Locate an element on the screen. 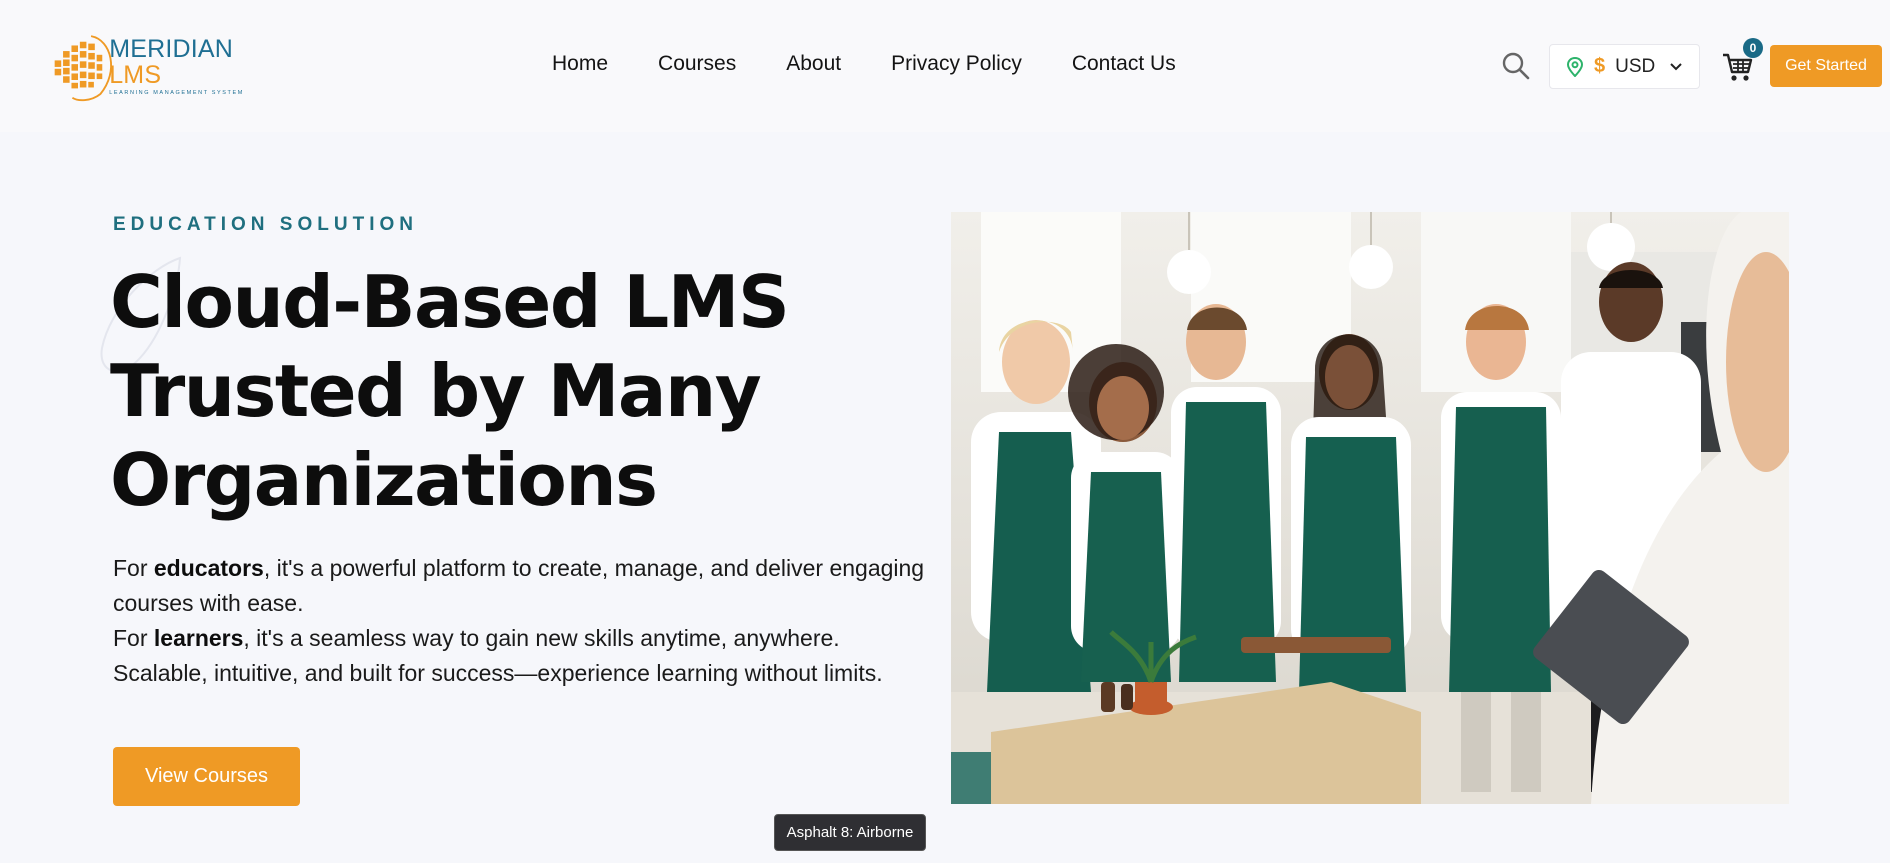 Image resolution: width=1890 pixels, height=863 pixels. cart-count-badge: 0 is located at coordinates (1753, 48).